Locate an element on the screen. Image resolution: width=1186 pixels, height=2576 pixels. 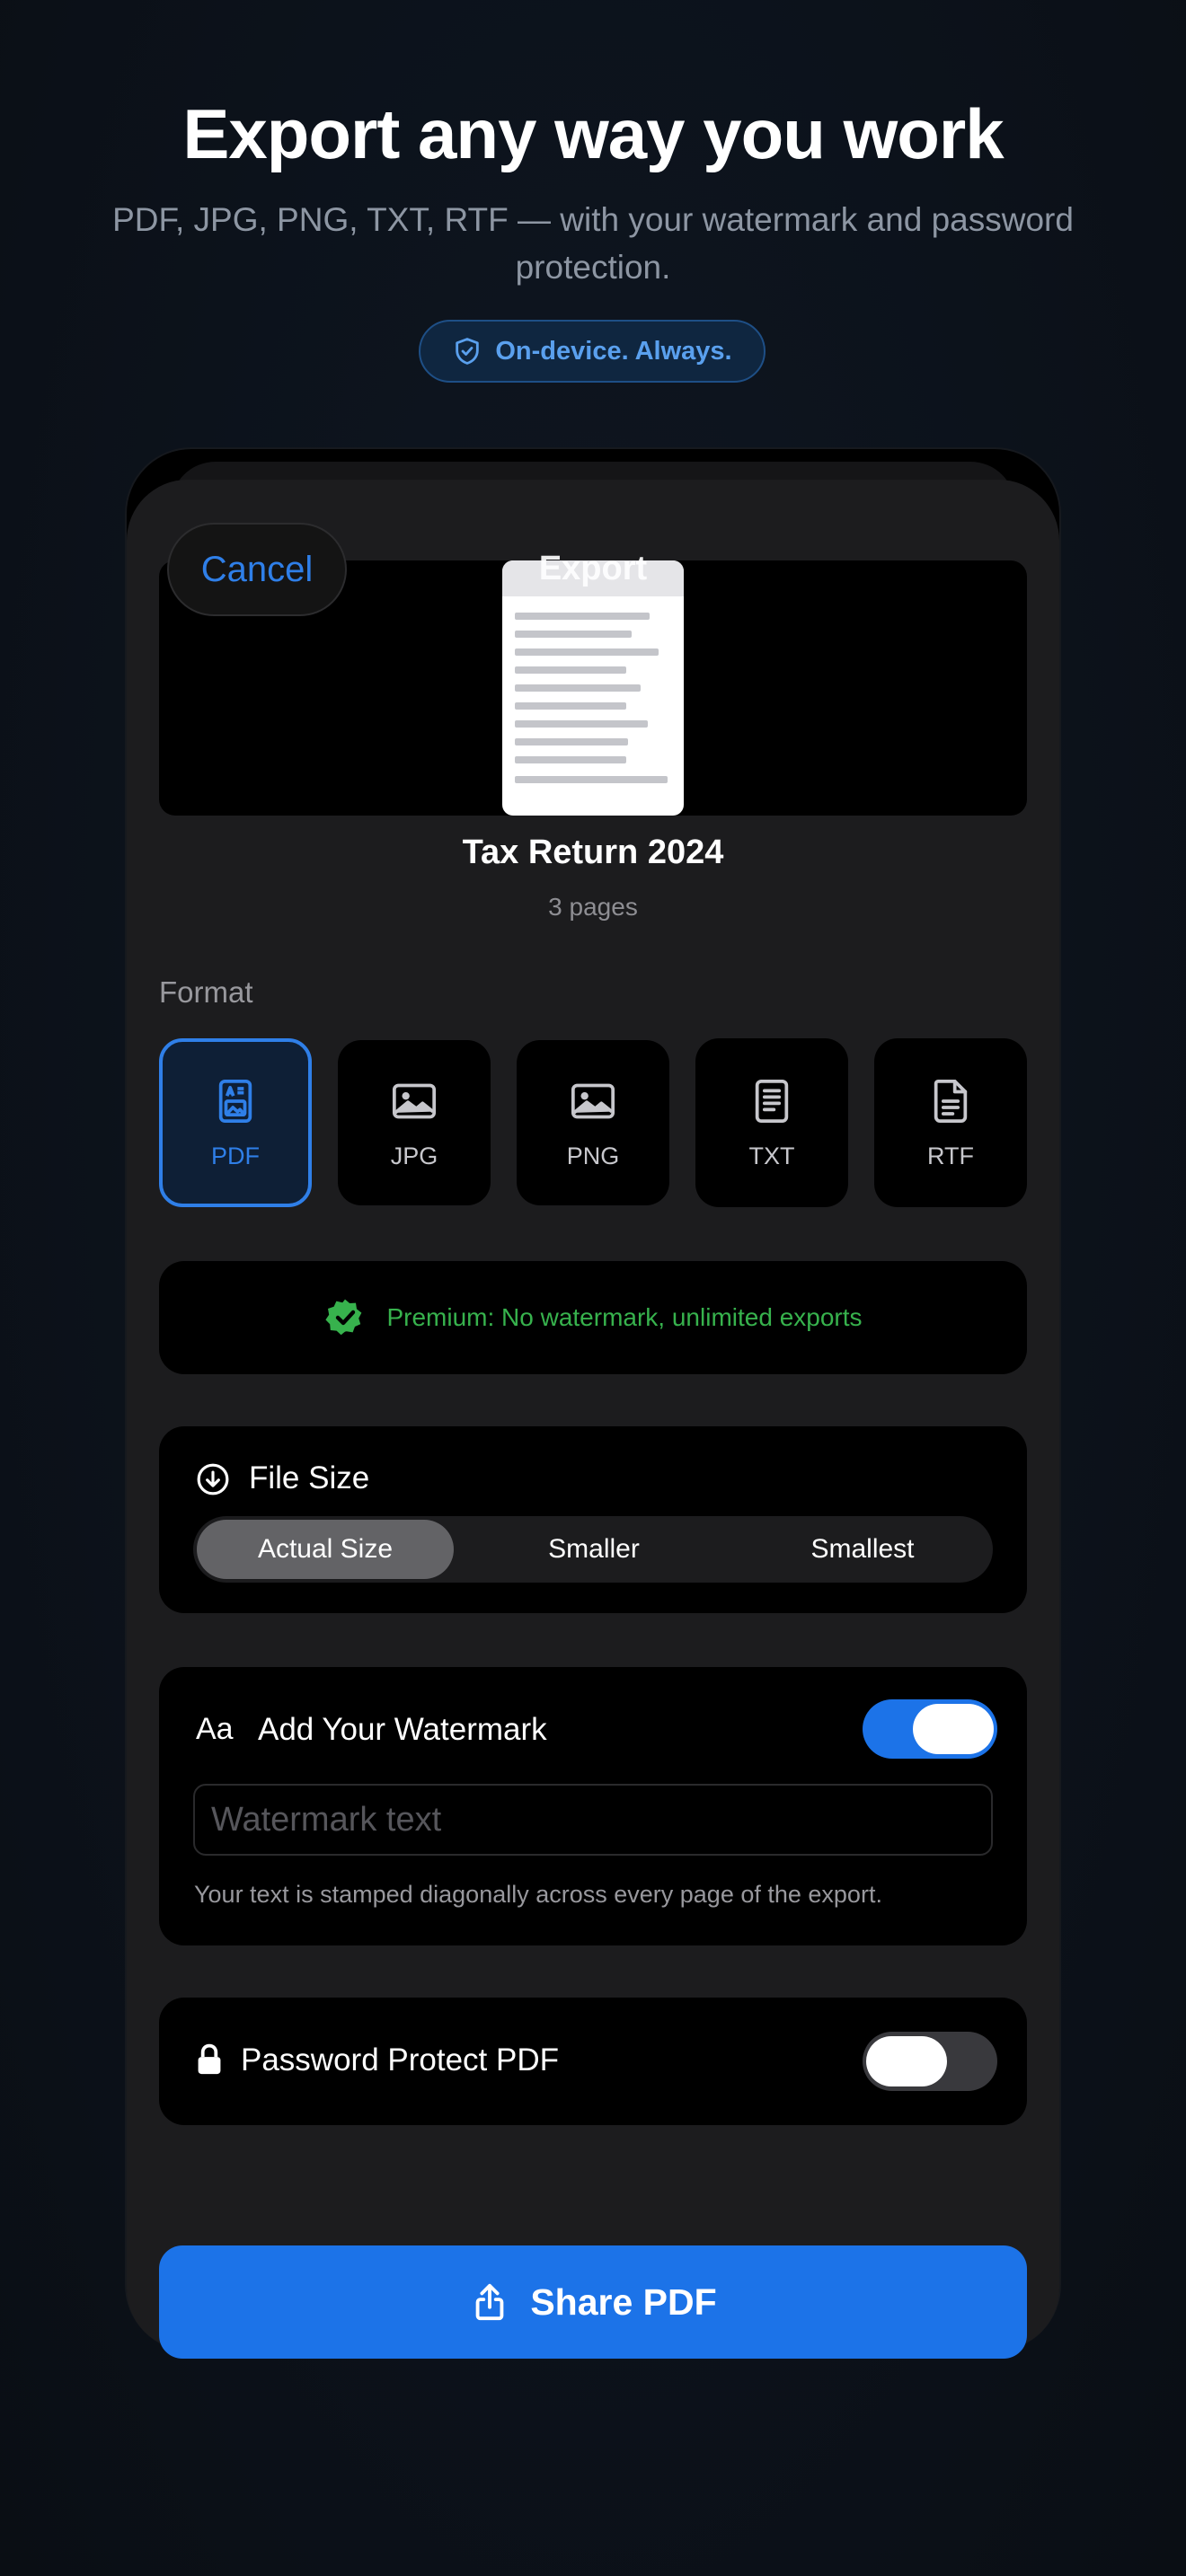
document-name: Tax Return 2024 is located at coordinates (593, 852).